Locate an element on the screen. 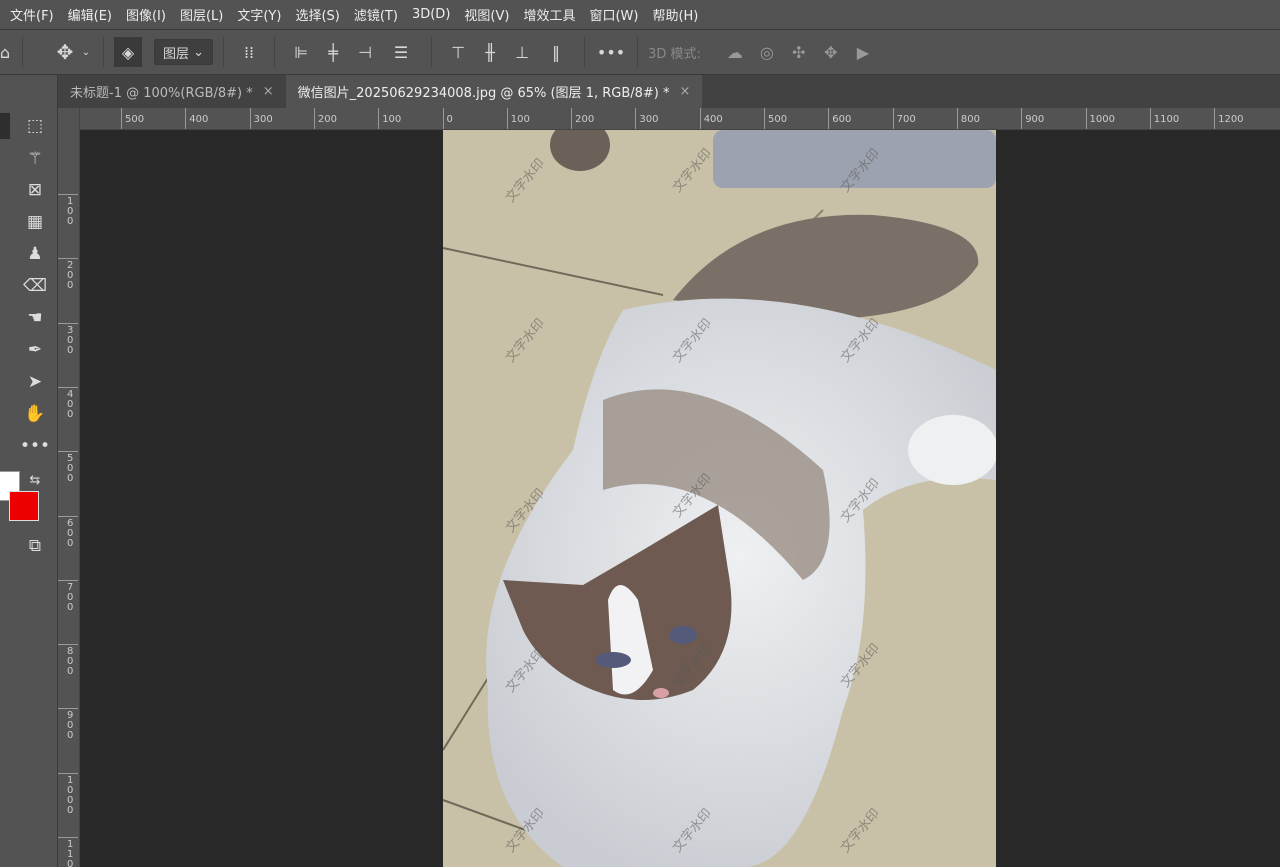  active-tool-highlight is located at coordinates (5, 126).